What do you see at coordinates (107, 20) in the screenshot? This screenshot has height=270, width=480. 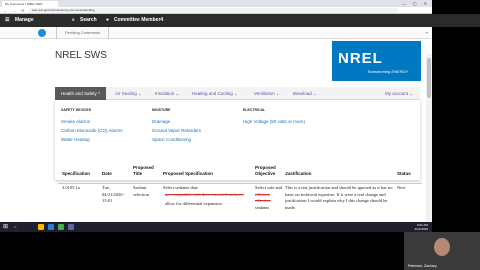 I see `user-icon: ●` at bounding box center [107, 20].